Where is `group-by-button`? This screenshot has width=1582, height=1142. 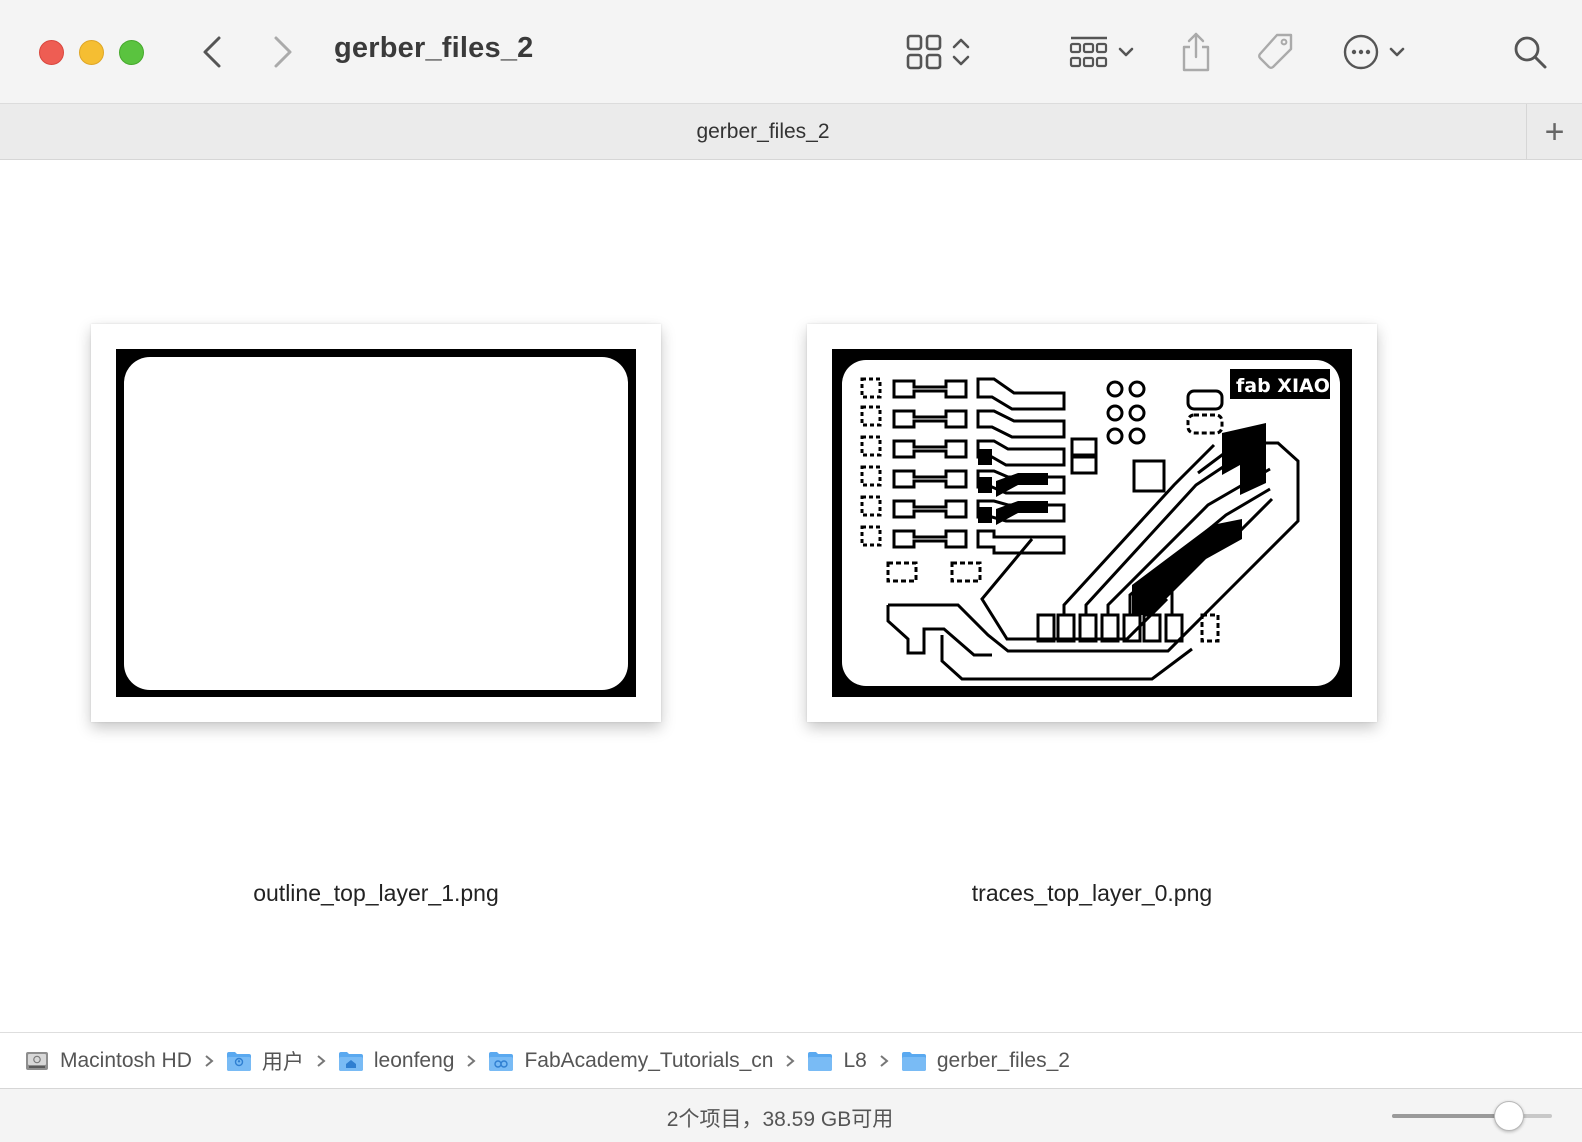 group-by-button is located at coordinates (1102, 52).